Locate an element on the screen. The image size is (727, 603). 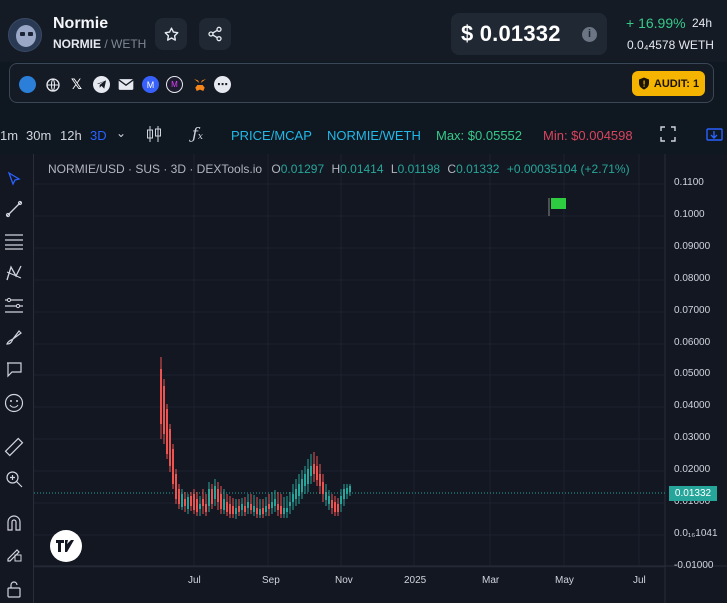
mail-icon is located at coordinates (125, 84).